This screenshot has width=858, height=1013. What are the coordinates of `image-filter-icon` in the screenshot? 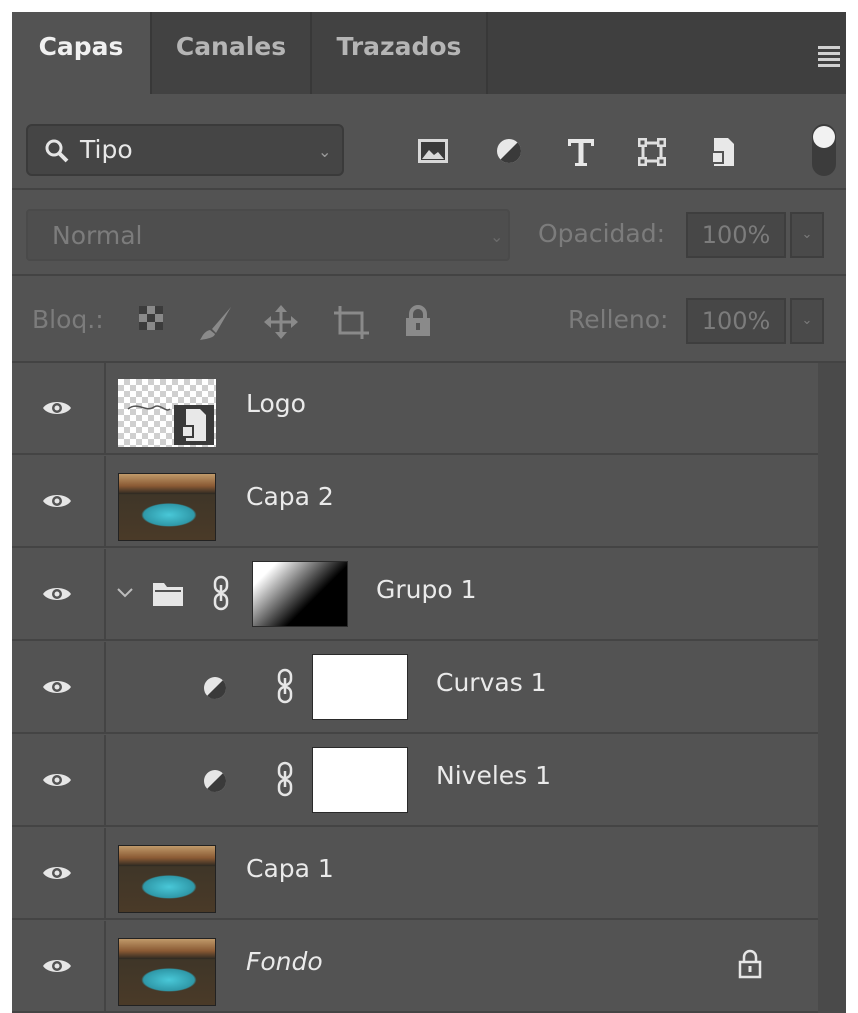 It's located at (433, 151).